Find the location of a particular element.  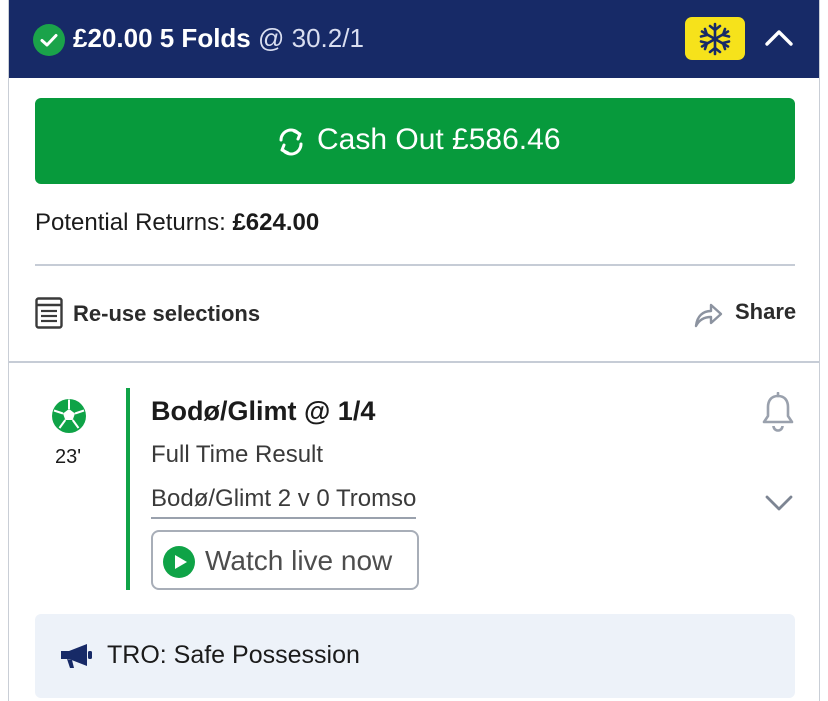

potential-returns: Potential Returns: £624.00 is located at coordinates (177, 223).